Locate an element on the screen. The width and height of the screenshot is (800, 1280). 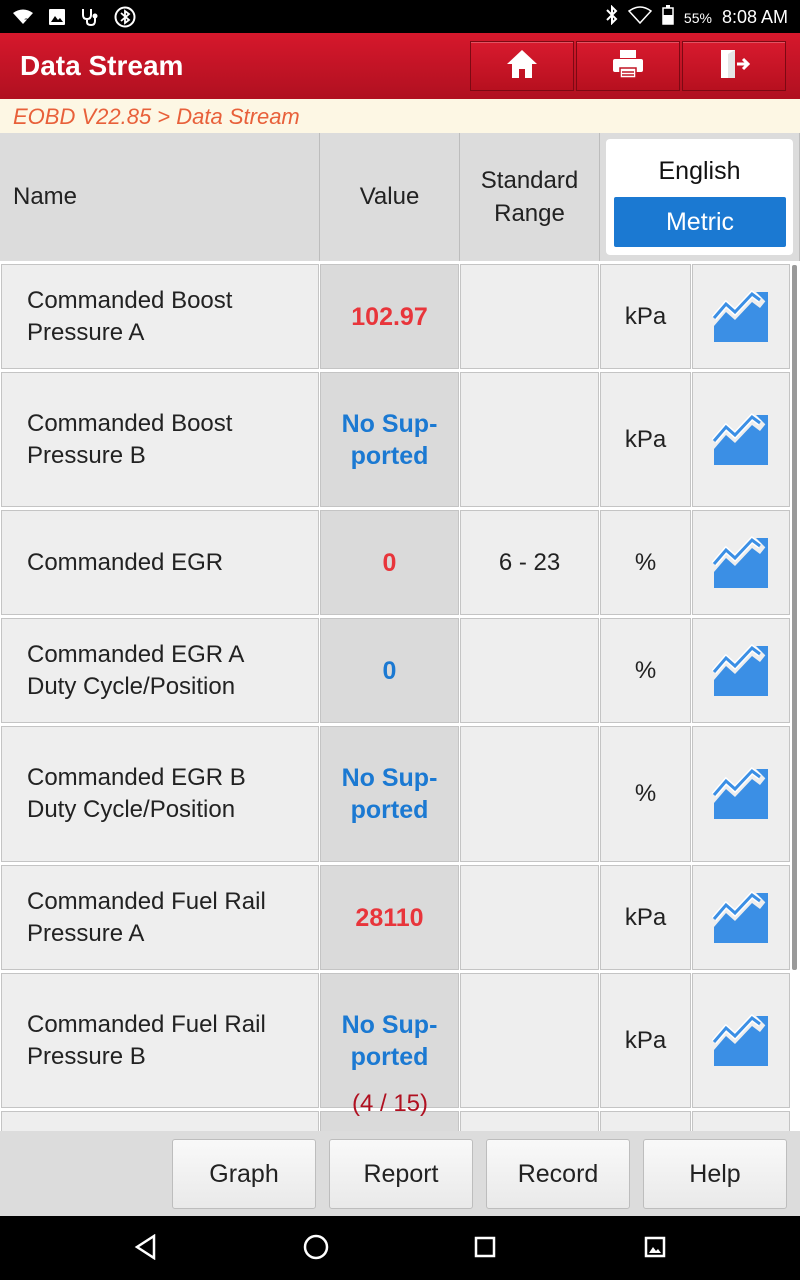
page-title: Data Stream is located at coordinates (102, 65).